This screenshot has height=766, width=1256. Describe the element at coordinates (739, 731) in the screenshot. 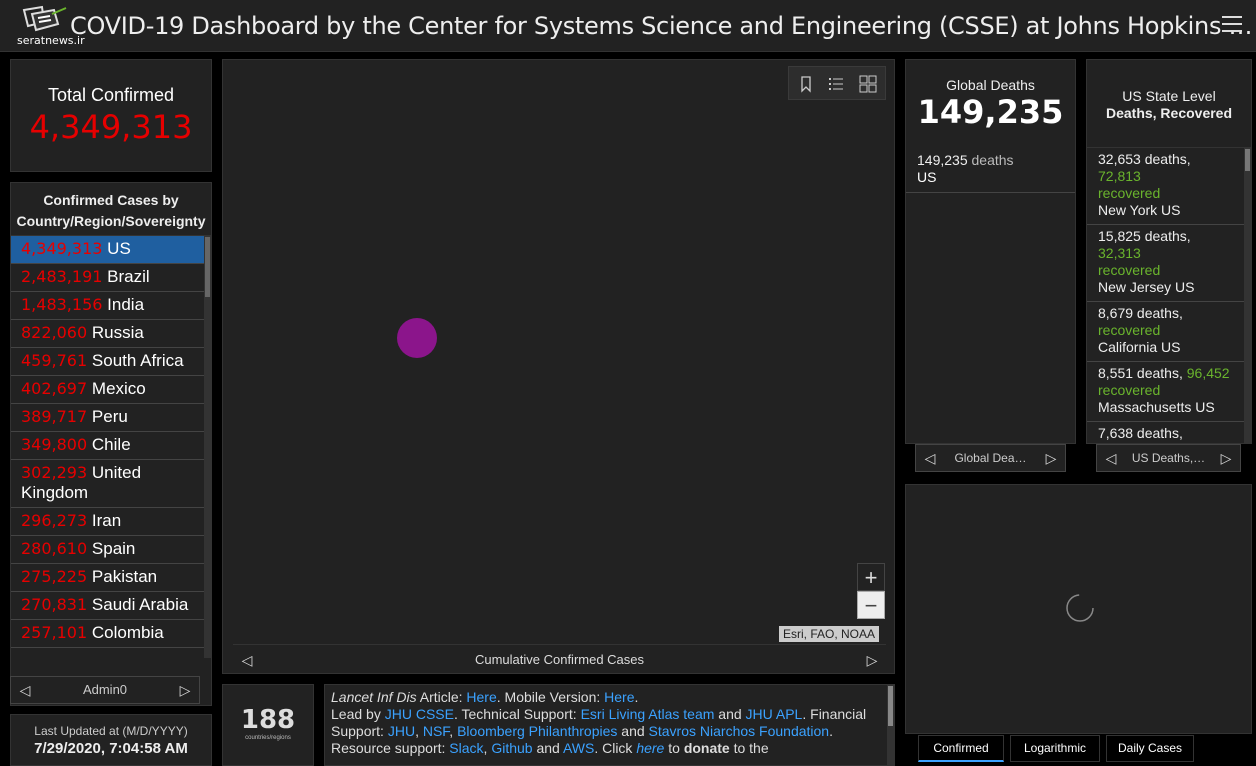

I see `stavros-link: Stavros Niarchos Foundation` at that location.